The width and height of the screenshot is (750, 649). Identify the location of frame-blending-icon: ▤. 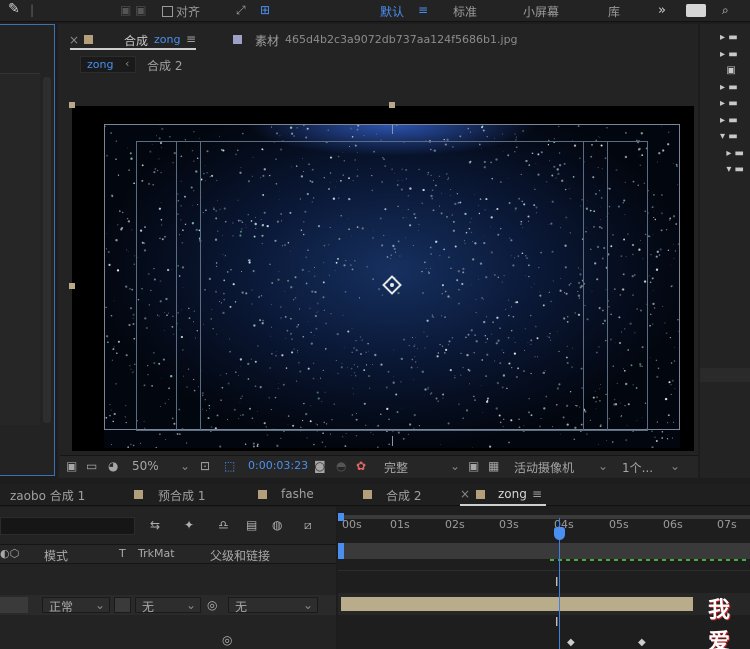
(251, 525).